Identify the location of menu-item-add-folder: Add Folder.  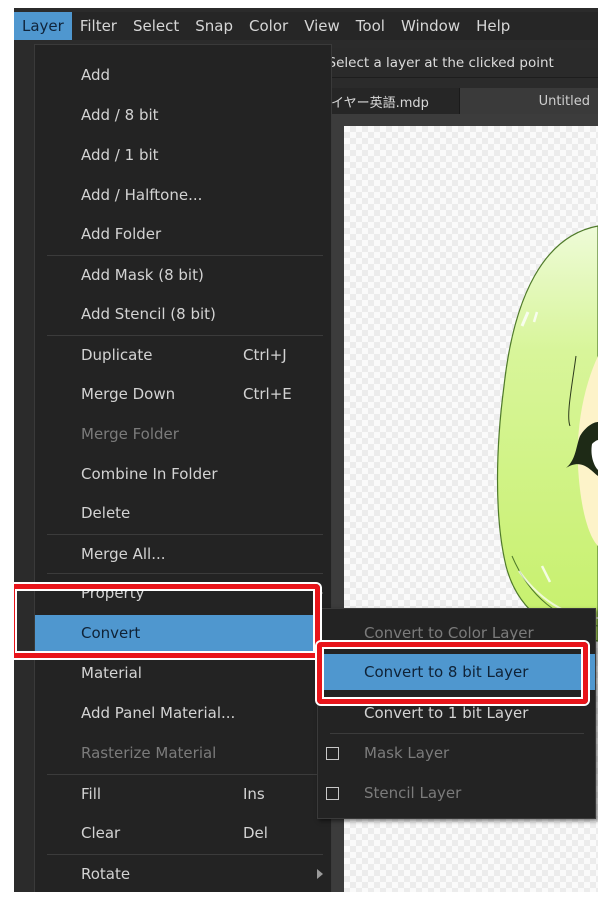
(183, 234).